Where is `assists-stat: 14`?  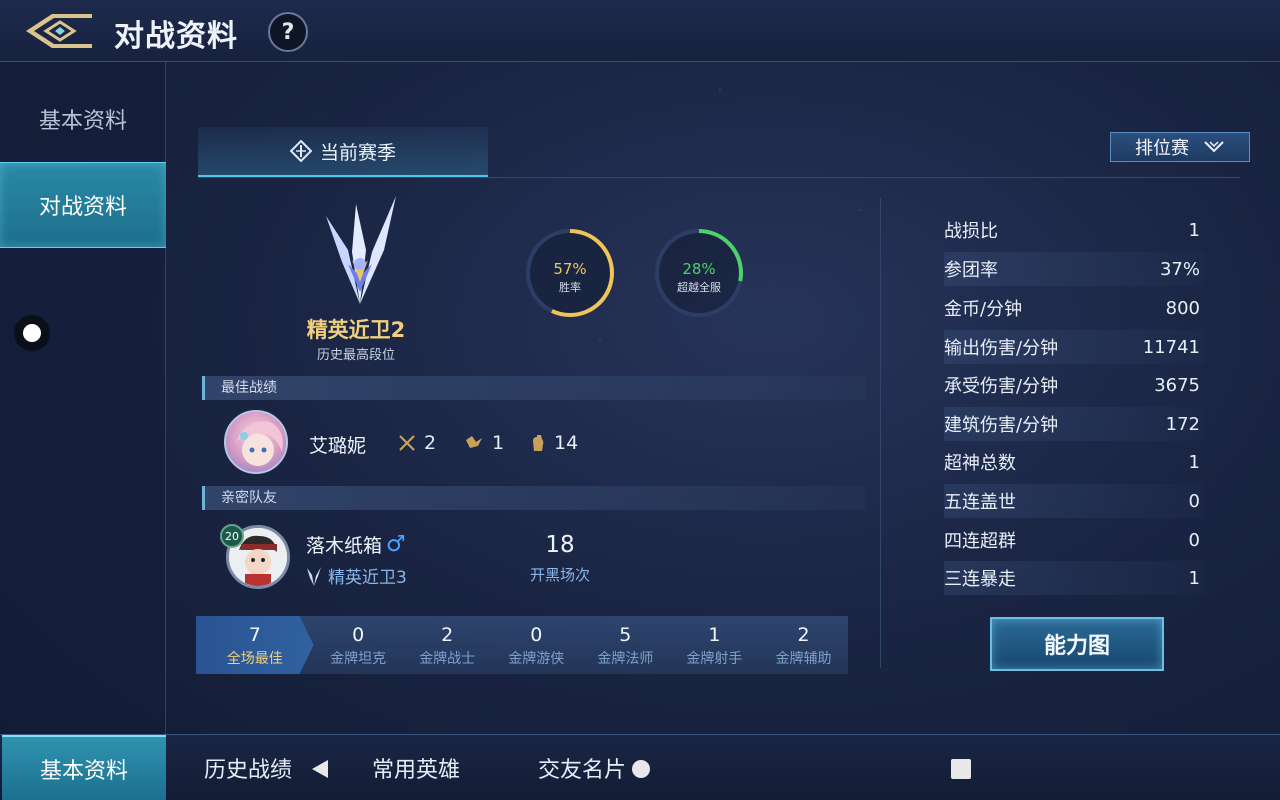
assists-stat: 14 is located at coordinates (554, 443).